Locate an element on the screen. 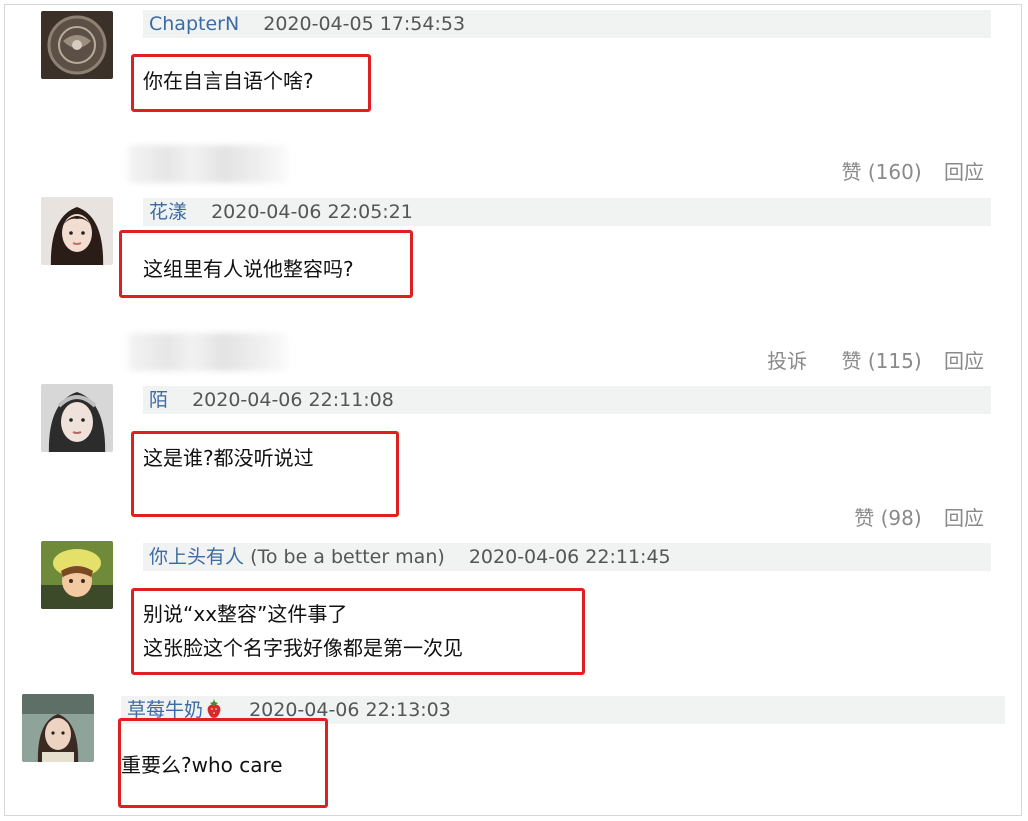 The width and height of the screenshot is (1028, 821). user-nickname: (To be a better man) is located at coordinates (347, 557).